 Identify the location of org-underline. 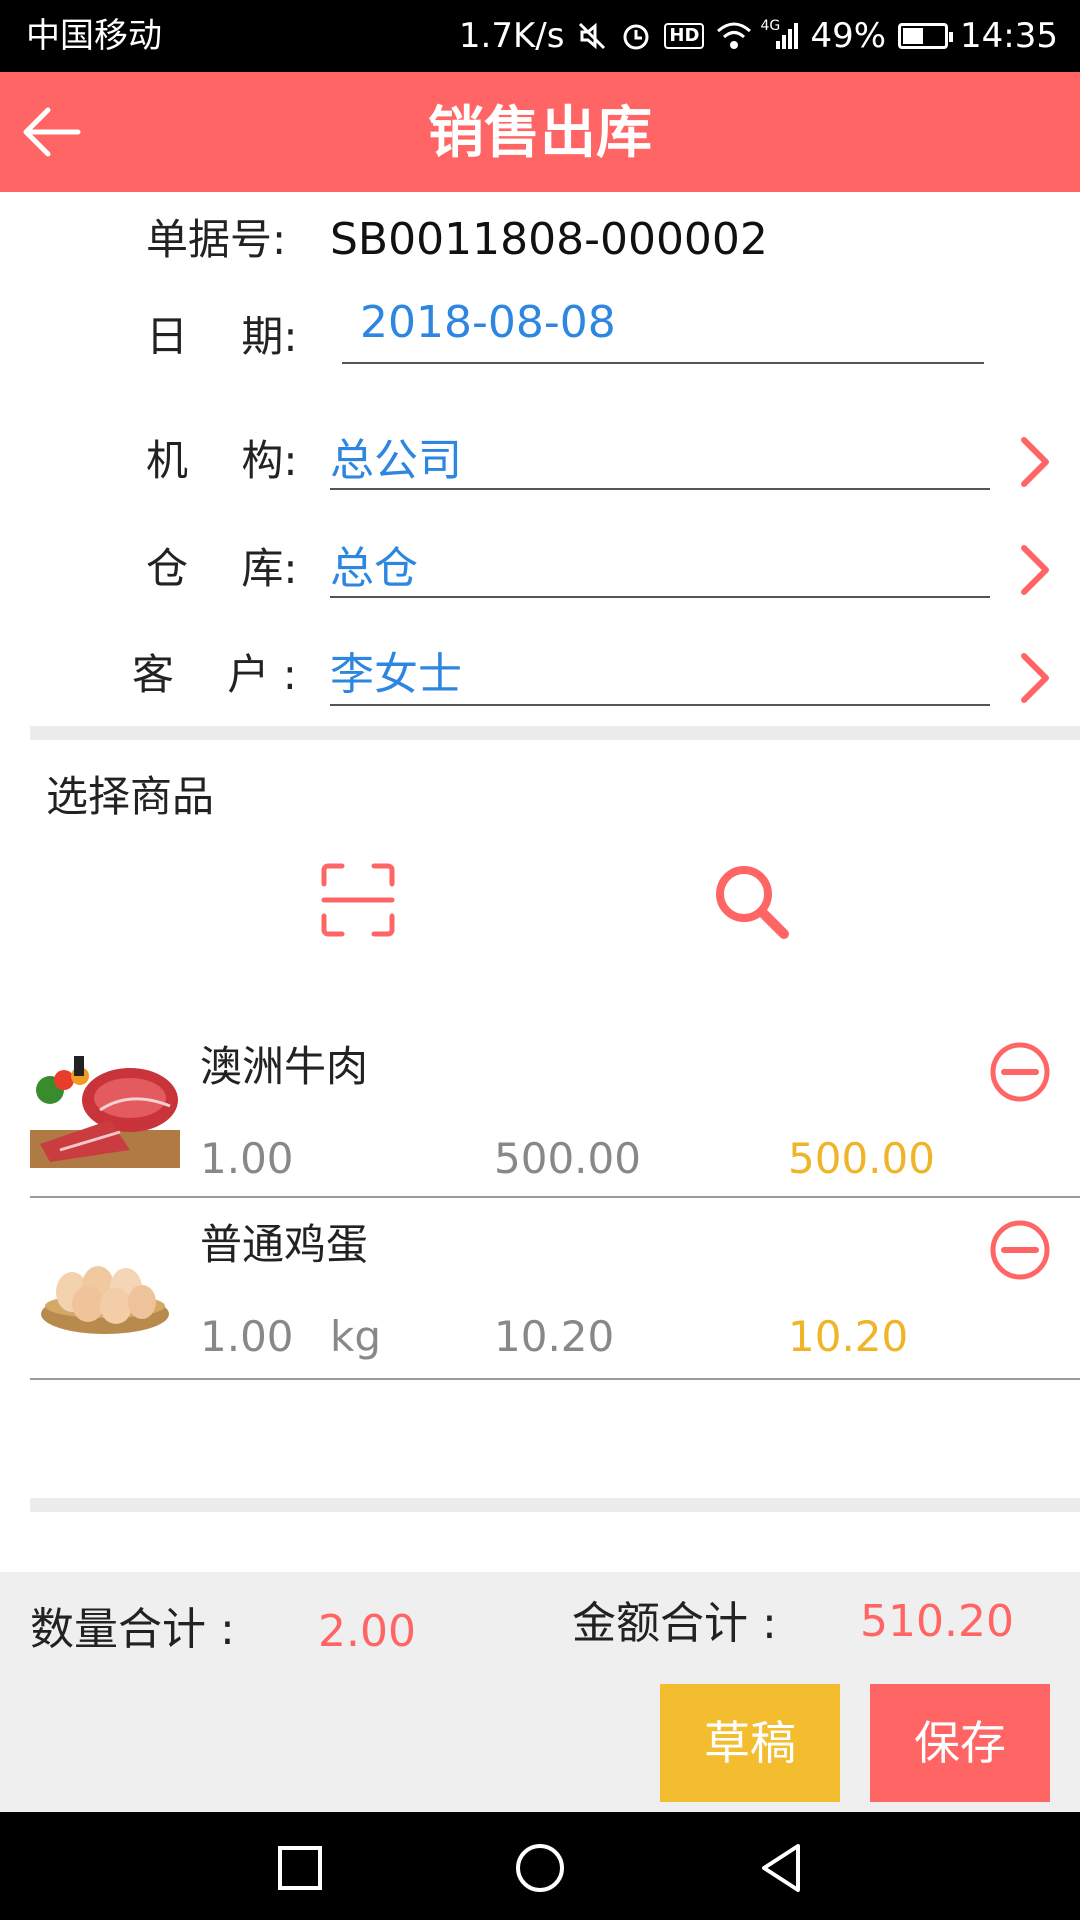
(660, 489).